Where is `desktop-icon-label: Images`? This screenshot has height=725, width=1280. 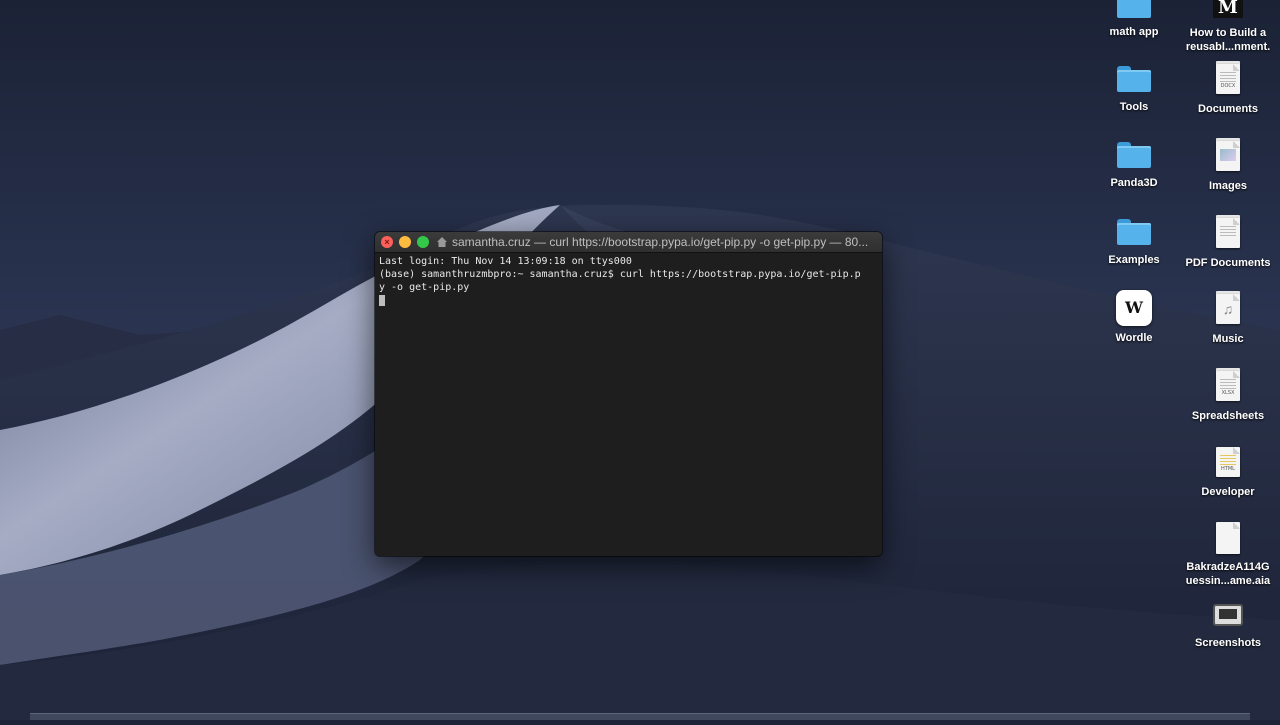 desktop-icon-label: Images is located at coordinates (1228, 186).